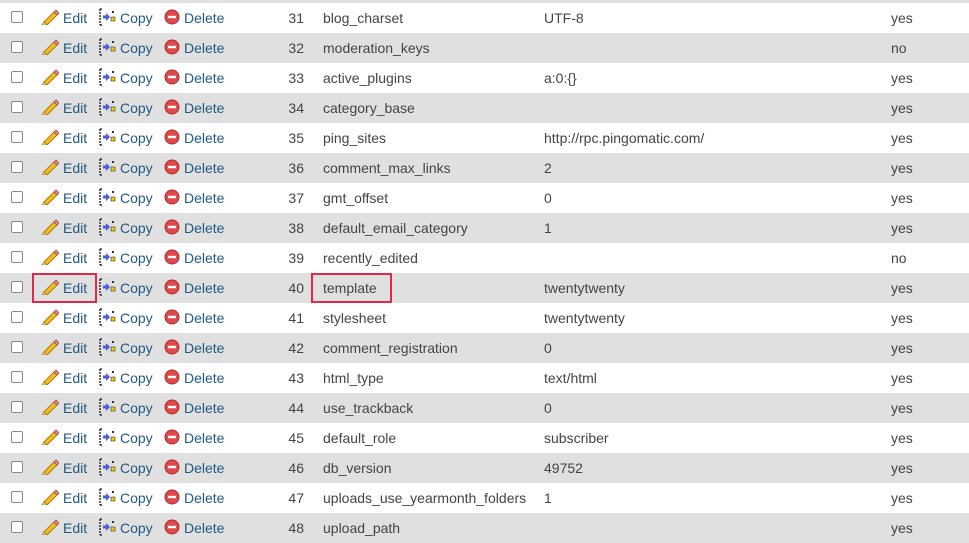  I want to click on option-id: 48, so click(296, 528).